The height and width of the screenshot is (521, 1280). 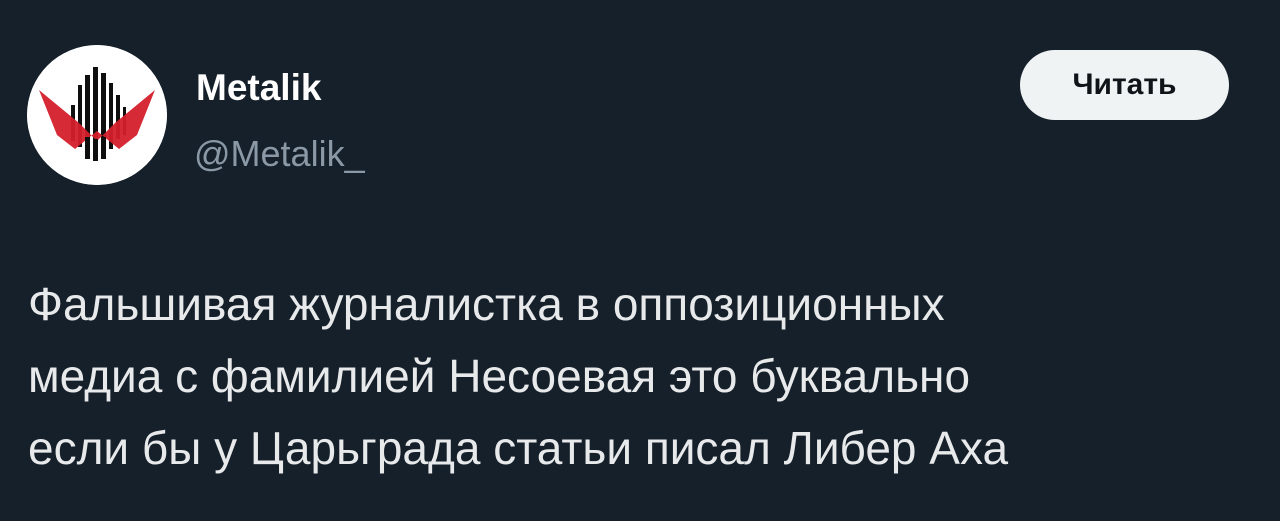 I want to click on follow-button: Читать, so click(x=1124, y=85).